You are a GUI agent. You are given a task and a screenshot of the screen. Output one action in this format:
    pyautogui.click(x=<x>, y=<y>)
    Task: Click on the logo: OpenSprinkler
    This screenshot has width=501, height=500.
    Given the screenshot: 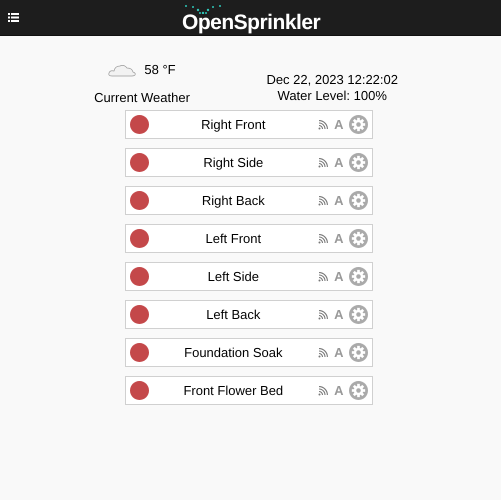 What is the action you would take?
    pyautogui.click(x=251, y=23)
    